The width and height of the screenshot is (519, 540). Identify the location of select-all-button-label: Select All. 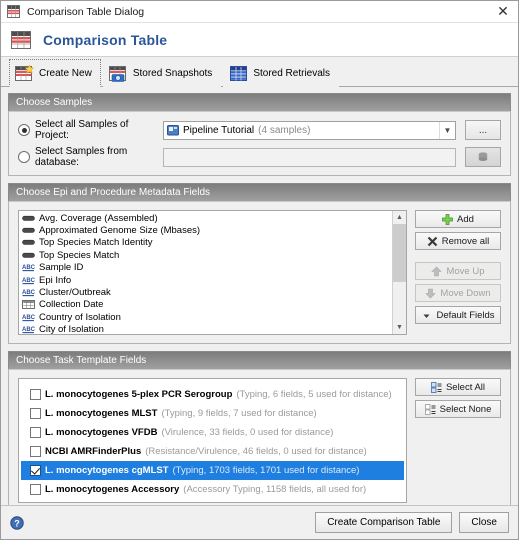
(465, 387).